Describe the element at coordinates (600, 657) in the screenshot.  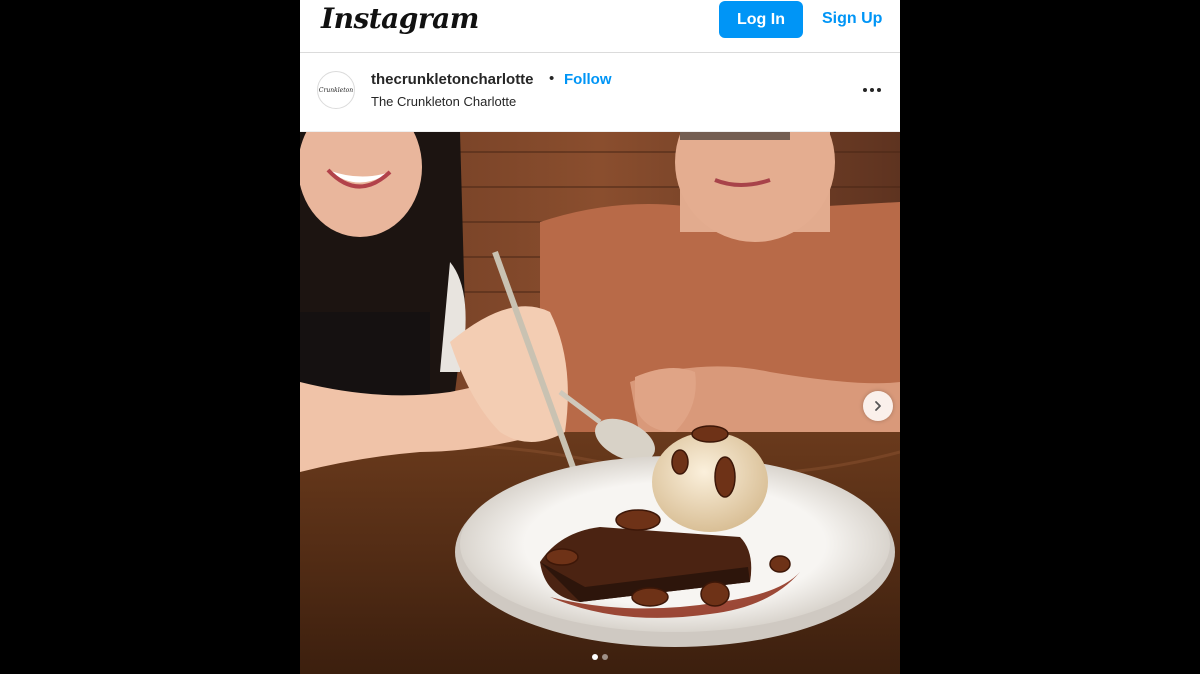
I see `carousel-indicator` at that location.